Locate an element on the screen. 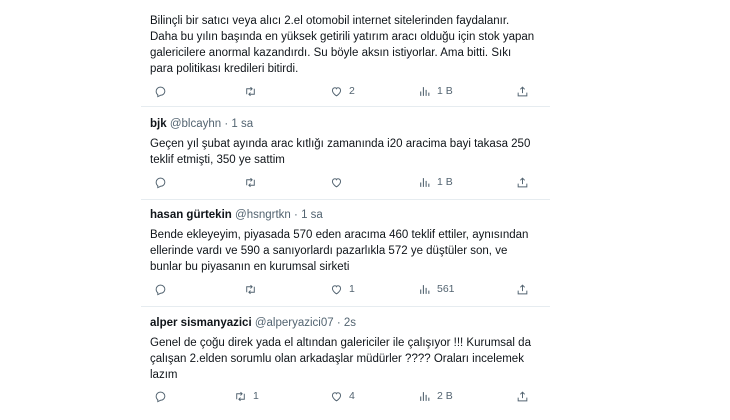 The image size is (730, 420). like-button: 2 is located at coordinates (342, 91).